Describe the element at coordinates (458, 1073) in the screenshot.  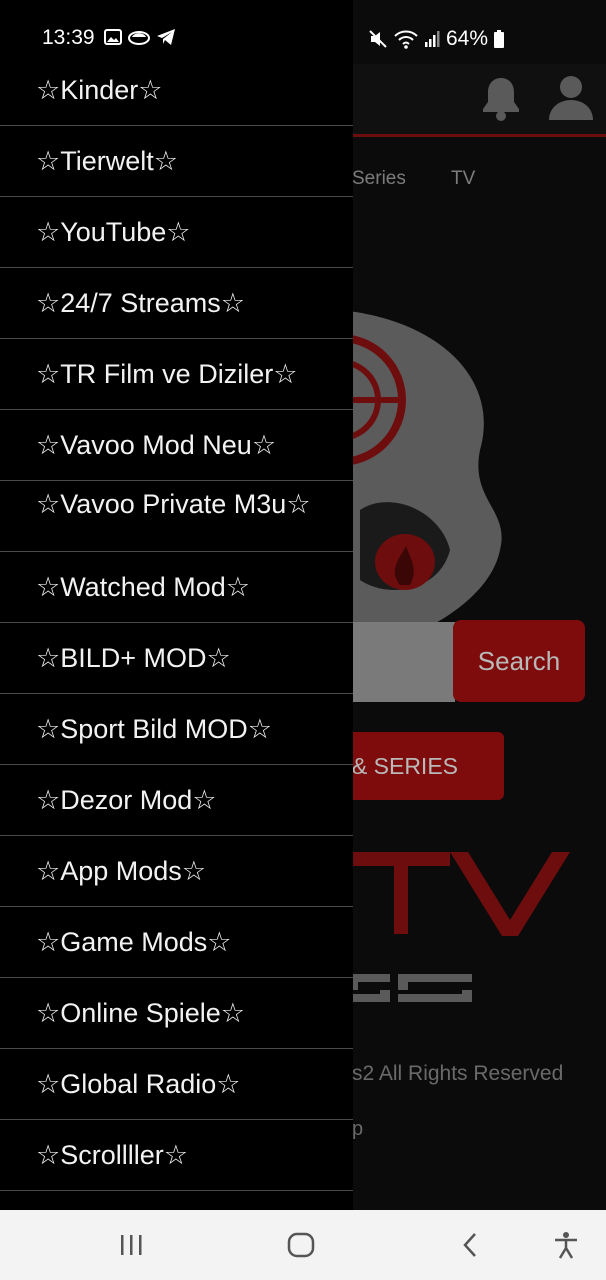
I see `footer-rights-text: s2 All Rights Reserved` at that location.